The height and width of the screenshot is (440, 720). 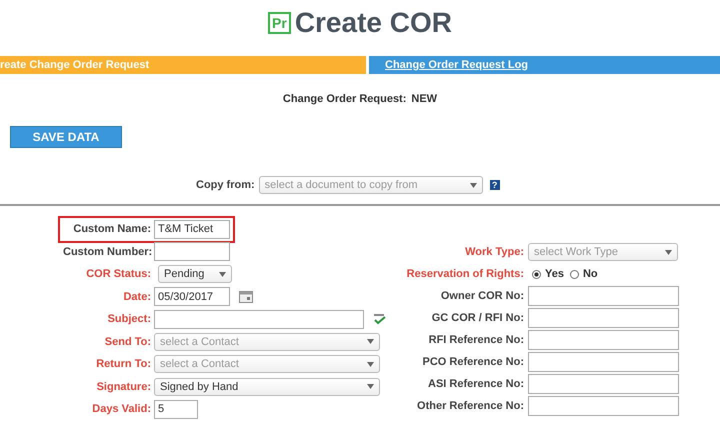 I want to click on dropdown: Pending, so click(x=195, y=274).